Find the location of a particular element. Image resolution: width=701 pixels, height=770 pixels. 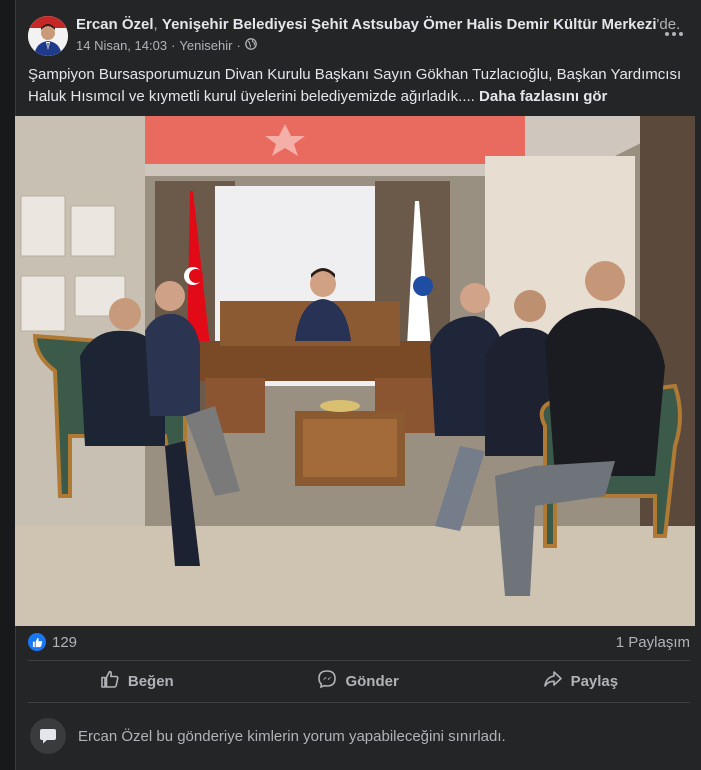

like-button: Beğen is located at coordinates (137, 681).